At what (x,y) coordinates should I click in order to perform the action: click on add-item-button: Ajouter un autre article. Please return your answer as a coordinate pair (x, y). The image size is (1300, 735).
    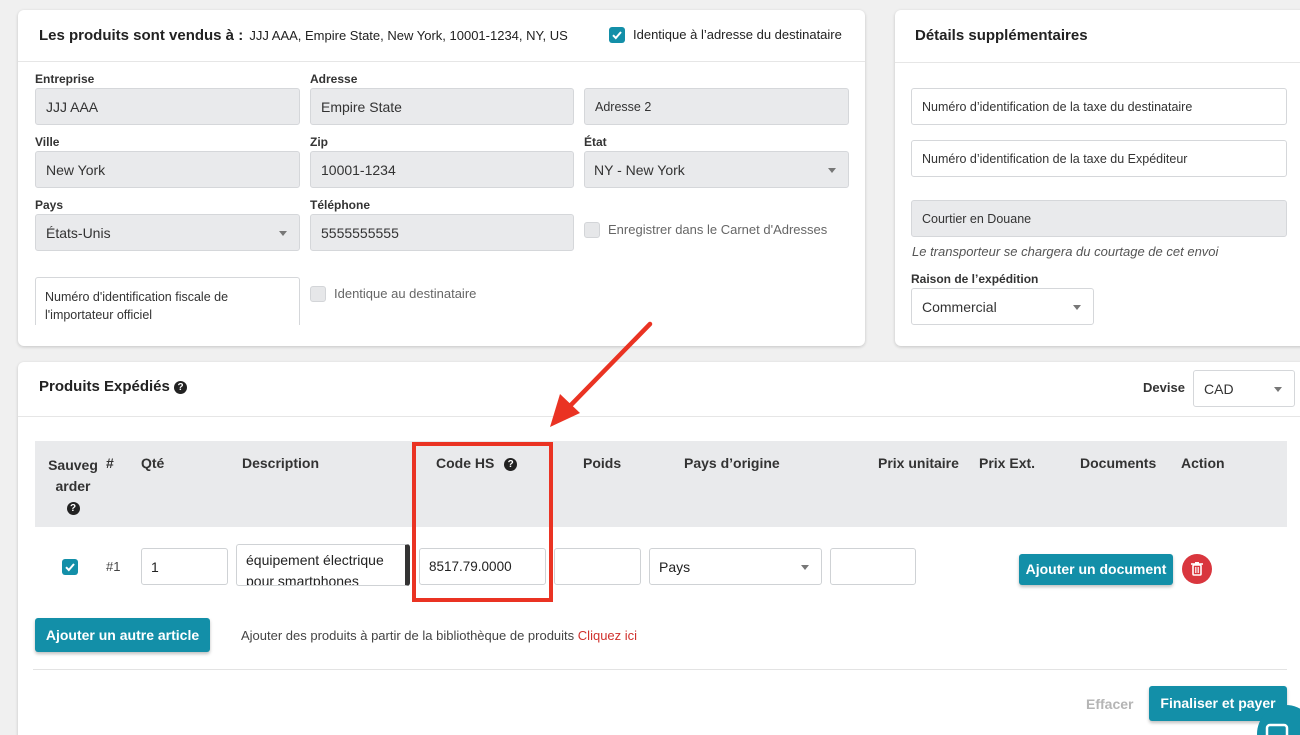
    Looking at the image, I should click on (122, 635).